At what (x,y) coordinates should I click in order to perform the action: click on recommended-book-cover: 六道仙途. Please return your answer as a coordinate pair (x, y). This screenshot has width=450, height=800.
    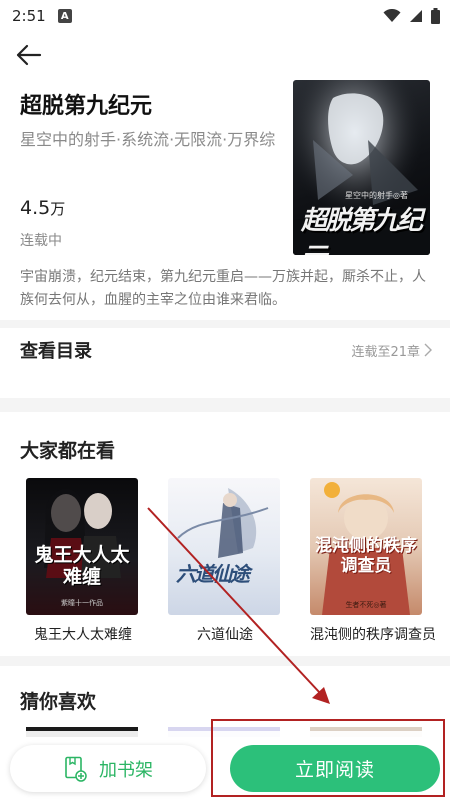
    Looking at the image, I should click on (224, 546).